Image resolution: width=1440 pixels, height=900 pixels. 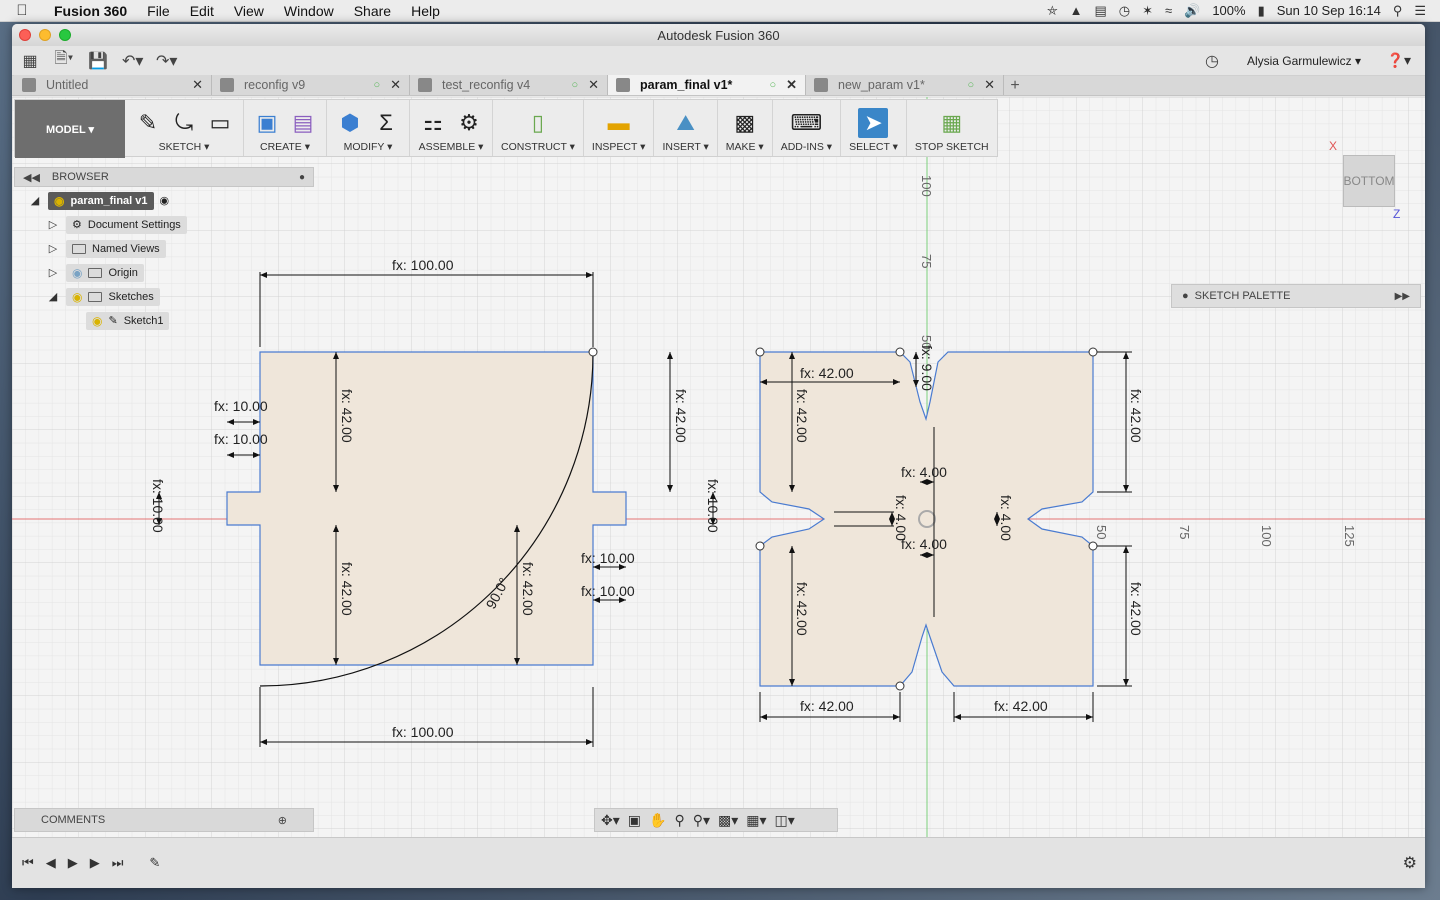 What do you see at coordinates (202, 11) in the screenshot?
I see `menu-edit: Edit` at bounding box center [202, 11].